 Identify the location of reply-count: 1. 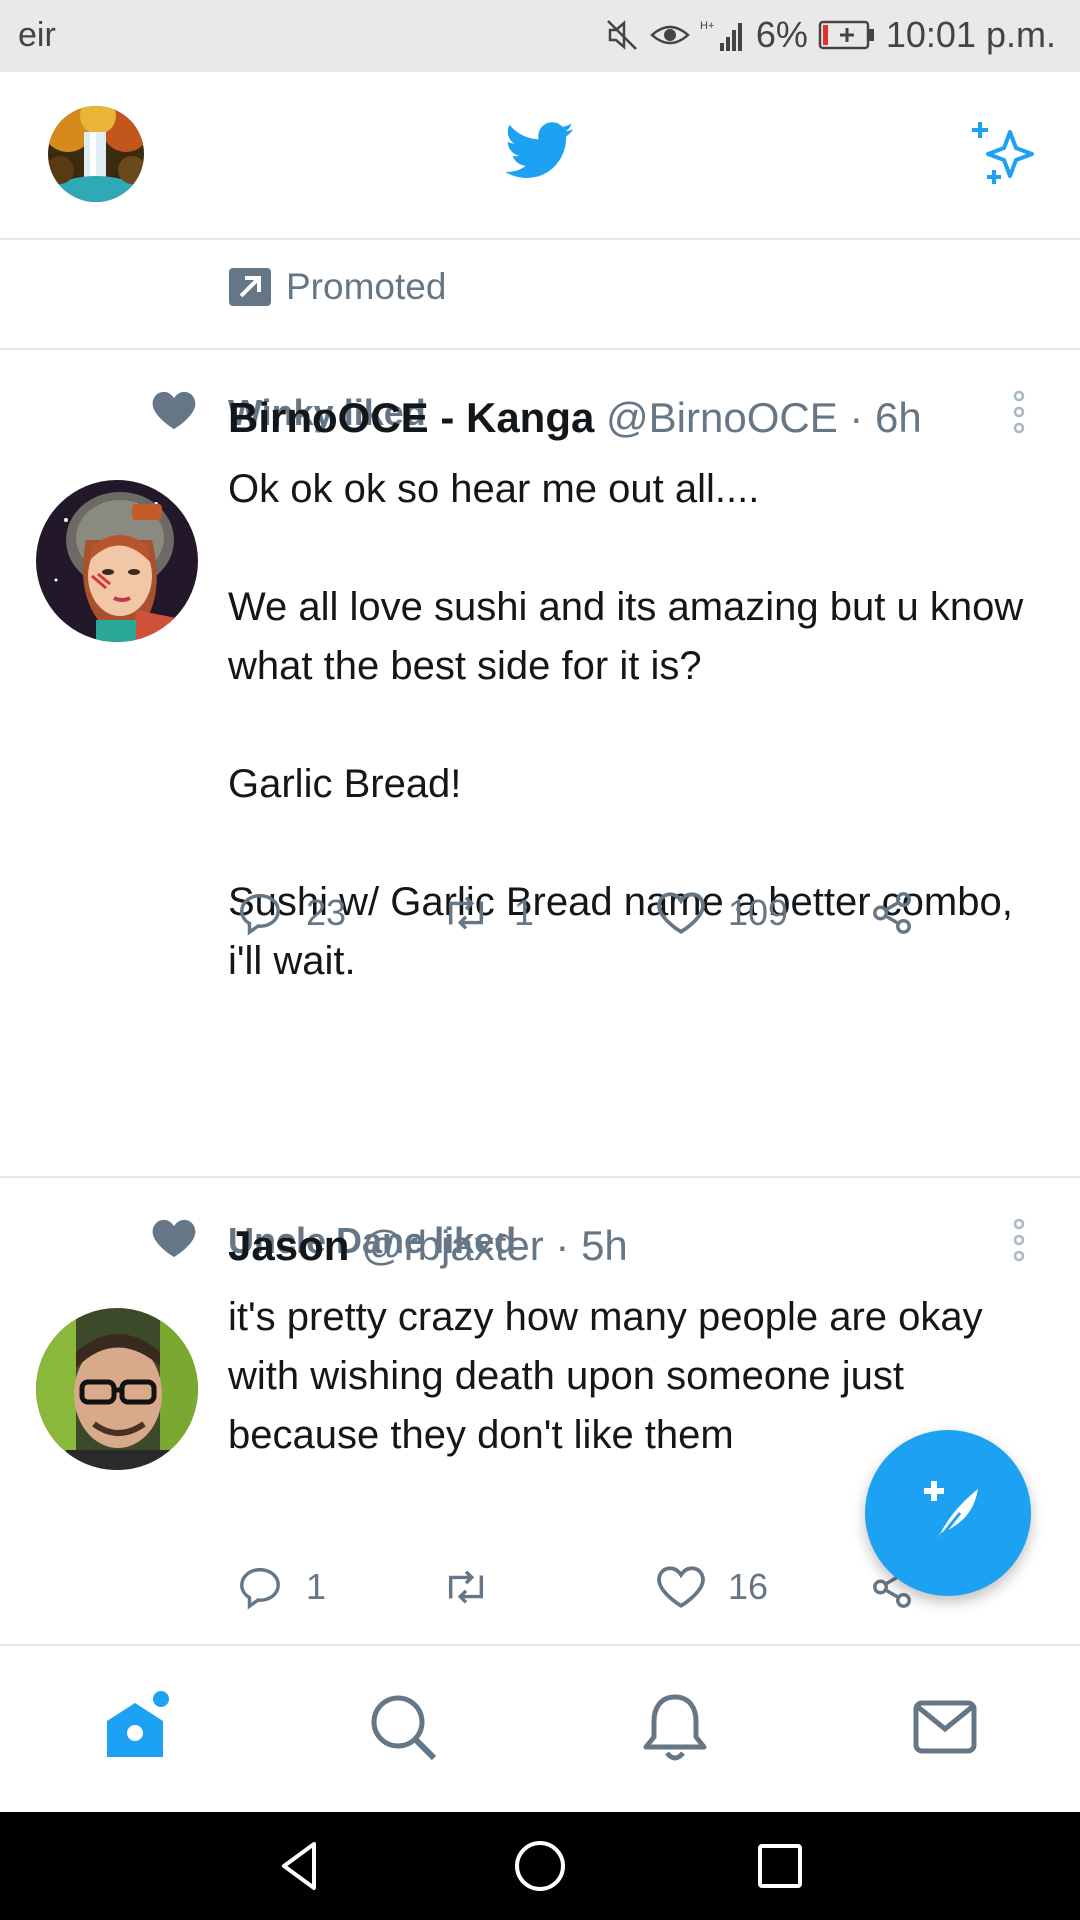
(316, 1586).